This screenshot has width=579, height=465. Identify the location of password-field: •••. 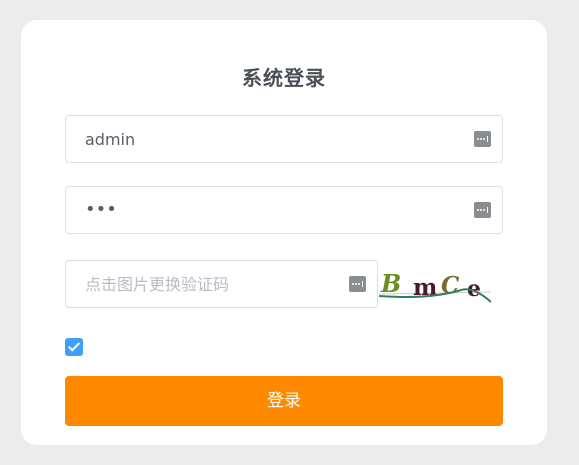
(284, 210).